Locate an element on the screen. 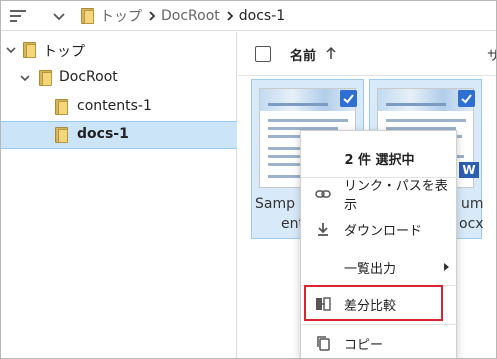 The height and width of the screenshot is (359, 497). breadcrumb: トップ DocRoot docs-1 is located at coordinates (183, 16).